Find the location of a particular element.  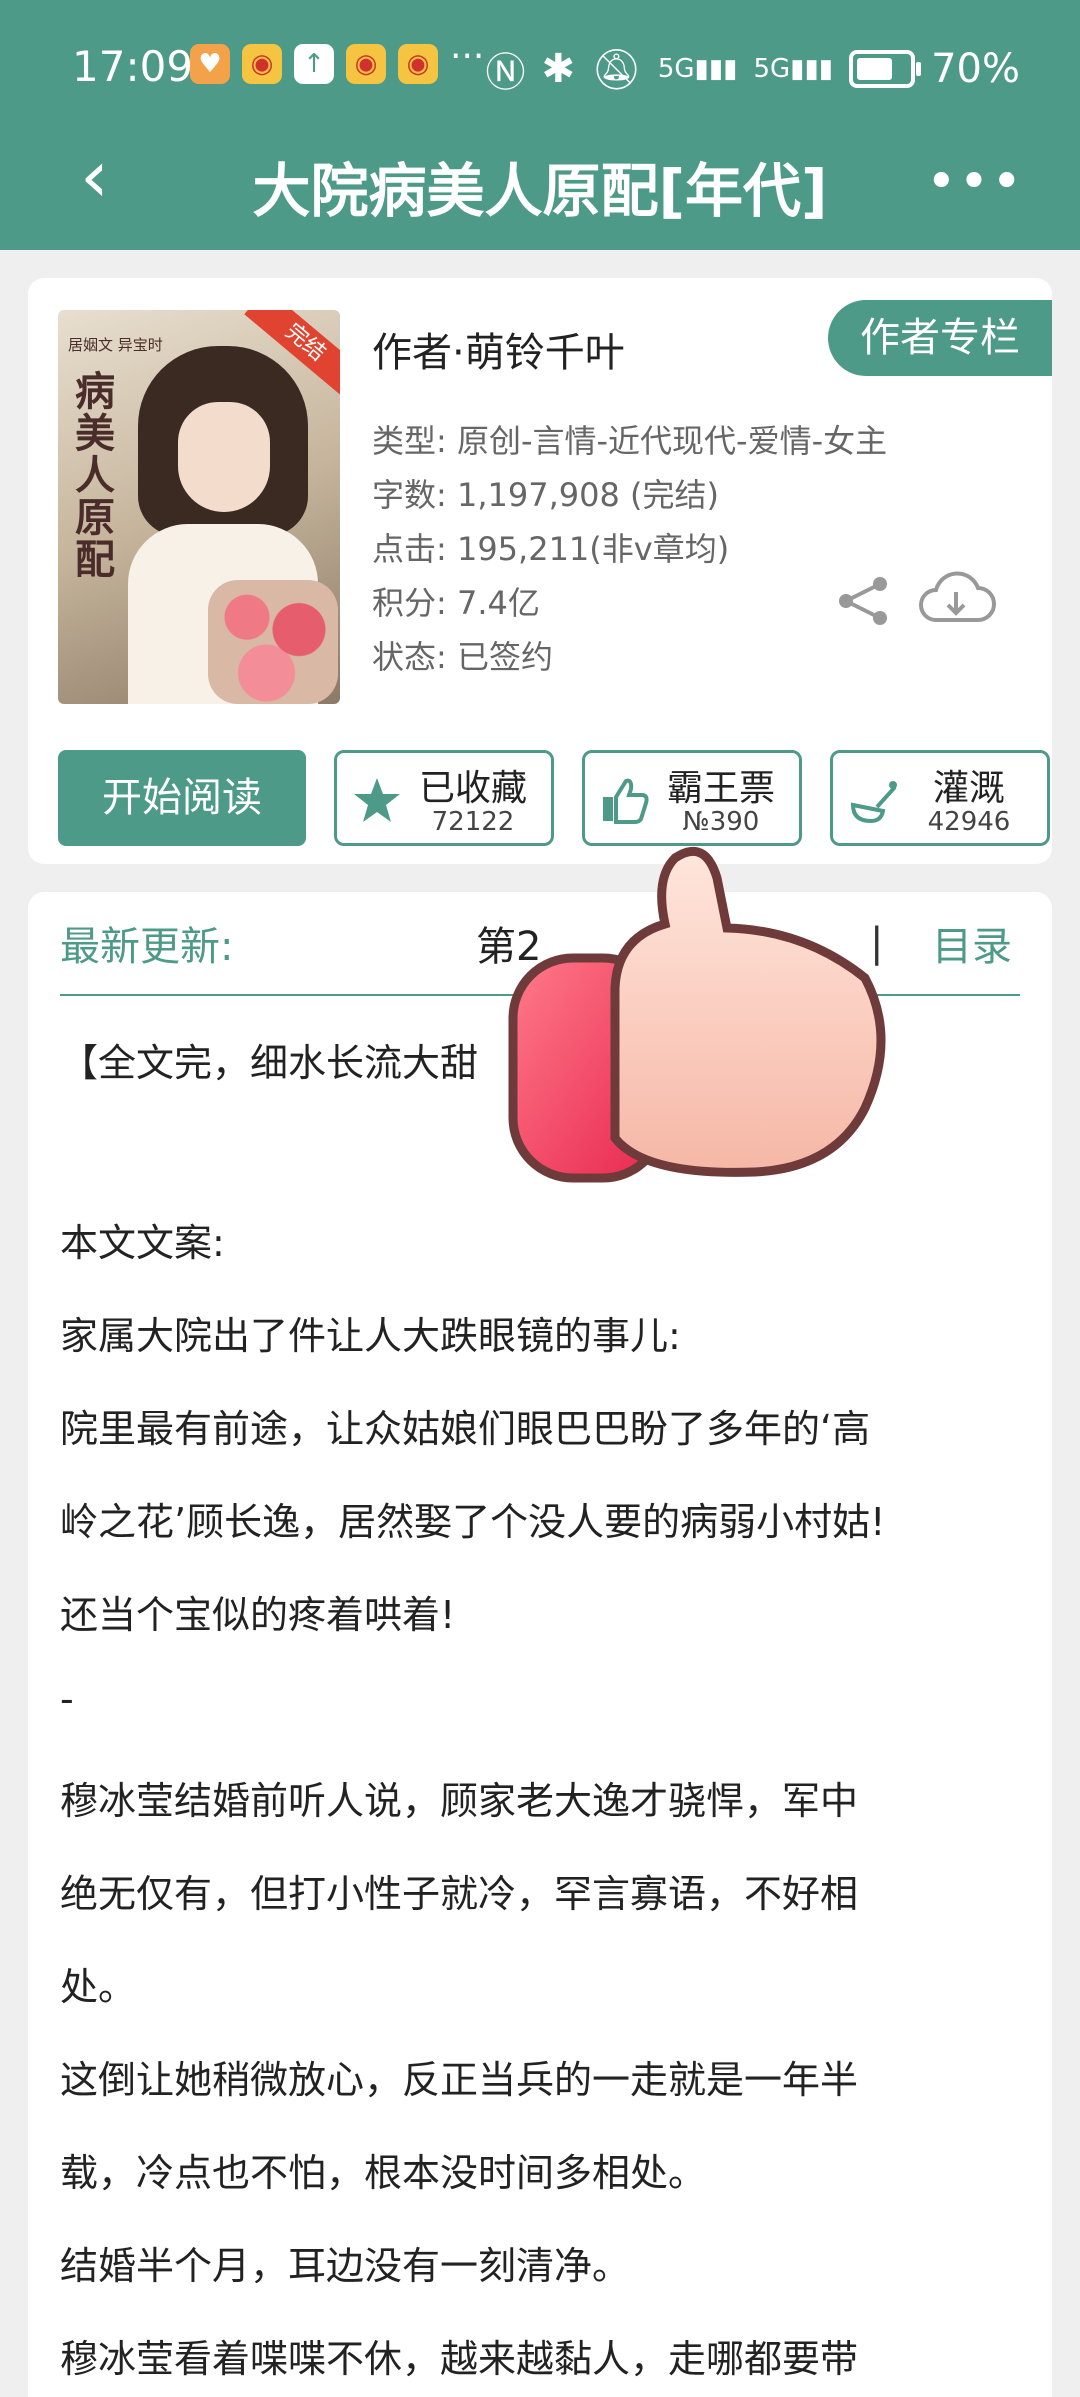

book-status: 状态: 已签约 is located at coordinates (462, 657).